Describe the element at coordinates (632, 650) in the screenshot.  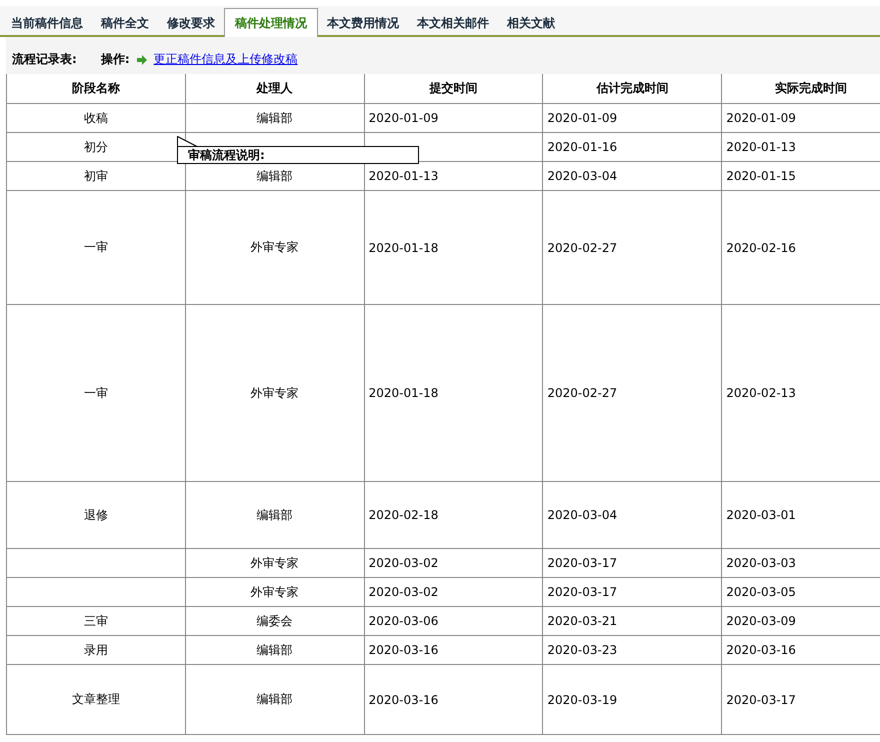
I see `table-cell: 2020-03-23` at that location.